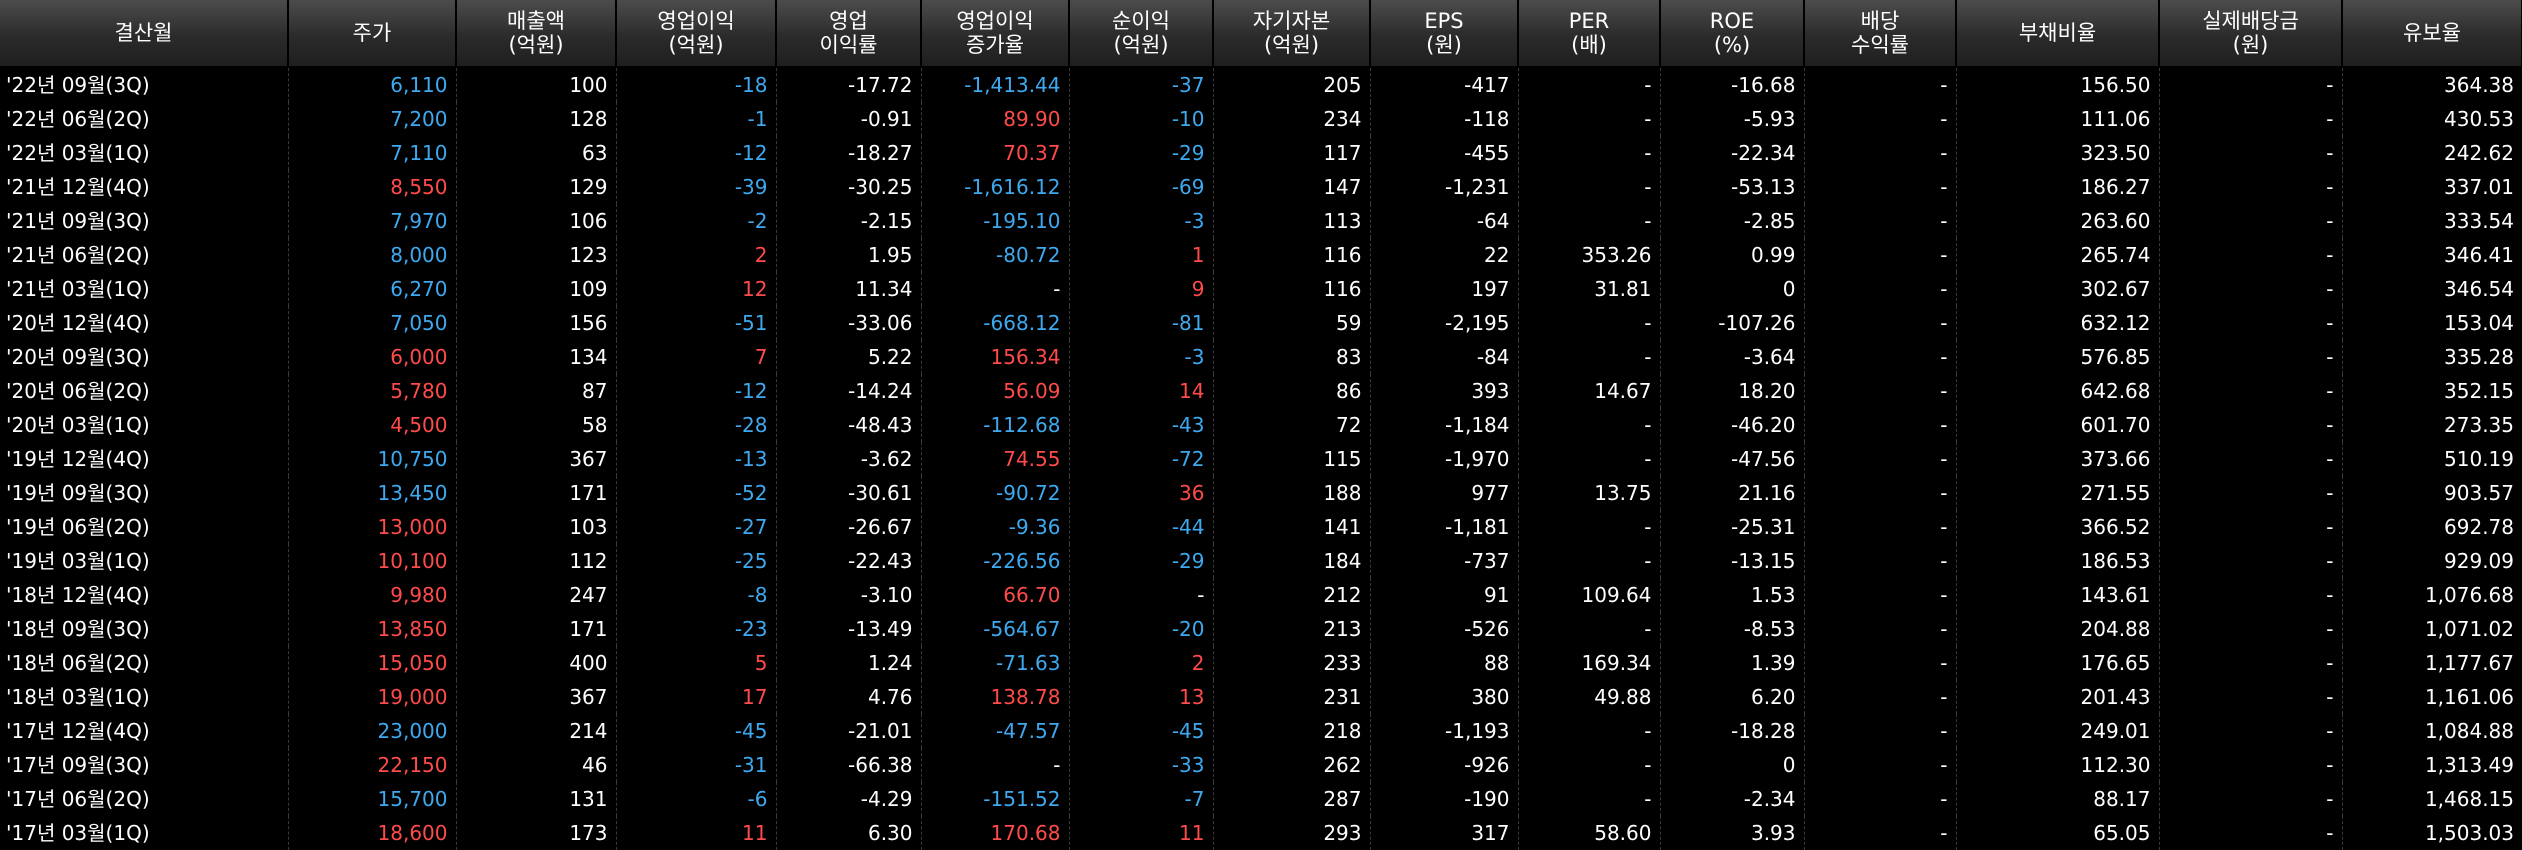 This screenshot has height=850, width=2522. What do you see at coordinates (2058, 221) in the screenshot?
I see `table-cell: 263.60` at bounding box center [2058, 221].